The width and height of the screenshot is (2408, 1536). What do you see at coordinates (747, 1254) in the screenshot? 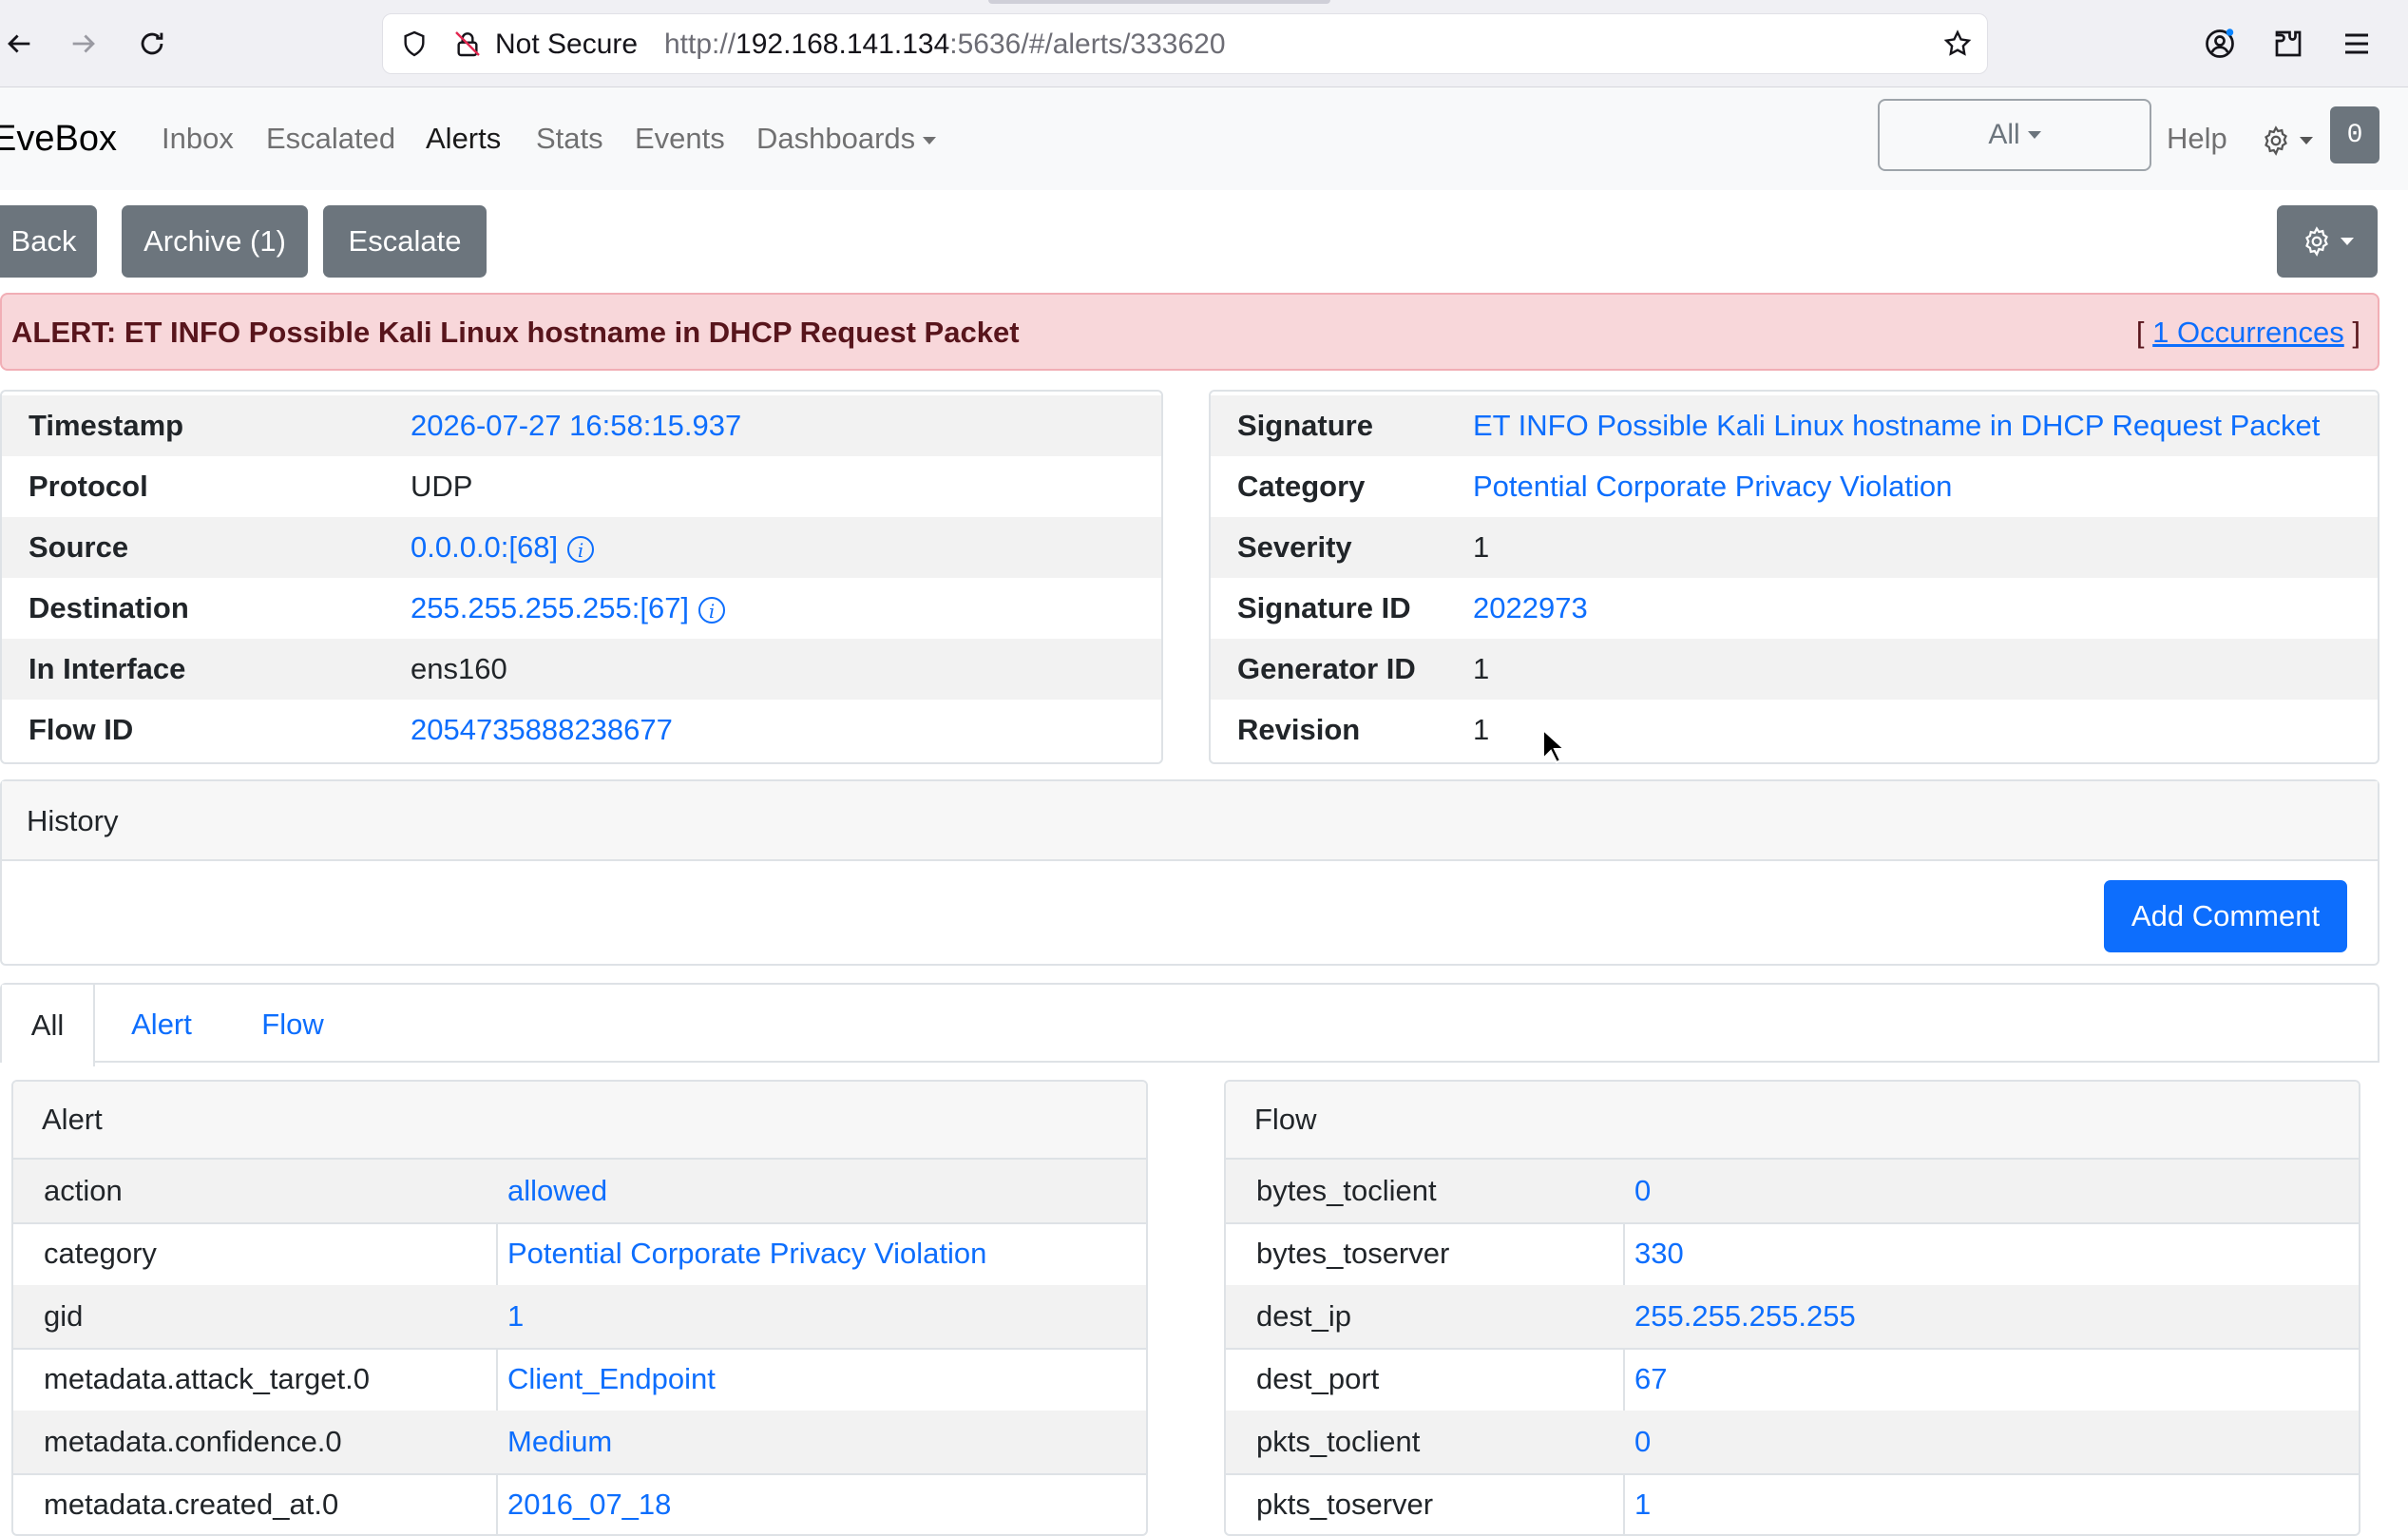
I see `field-value: Potential Corporate Privacy Violation` at bounding box center [747, 1254].